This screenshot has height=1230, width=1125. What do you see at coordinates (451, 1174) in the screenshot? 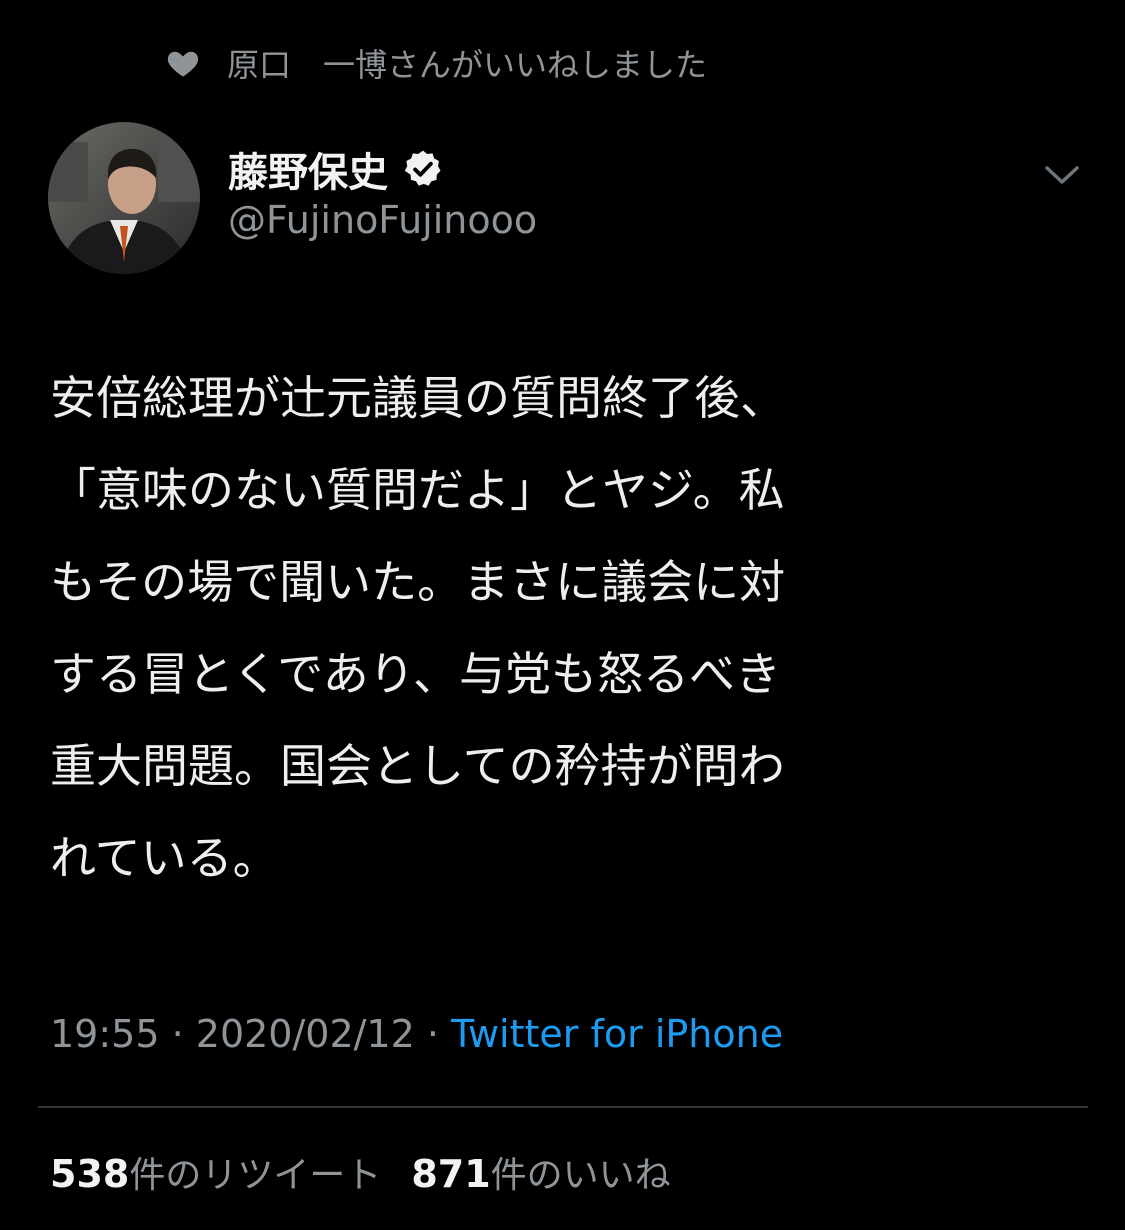
I see `likes-count: 871` at bounding box center [451, 1174].